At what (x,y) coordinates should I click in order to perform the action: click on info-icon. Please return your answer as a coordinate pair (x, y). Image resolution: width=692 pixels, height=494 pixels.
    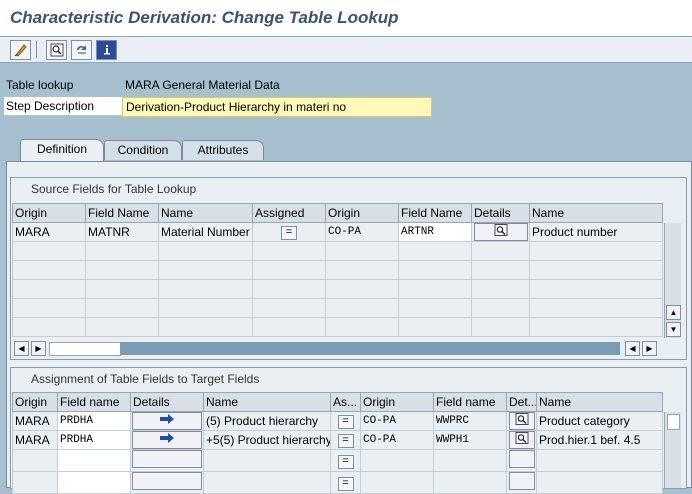
    Looking at the image, I should click on (106, 50).